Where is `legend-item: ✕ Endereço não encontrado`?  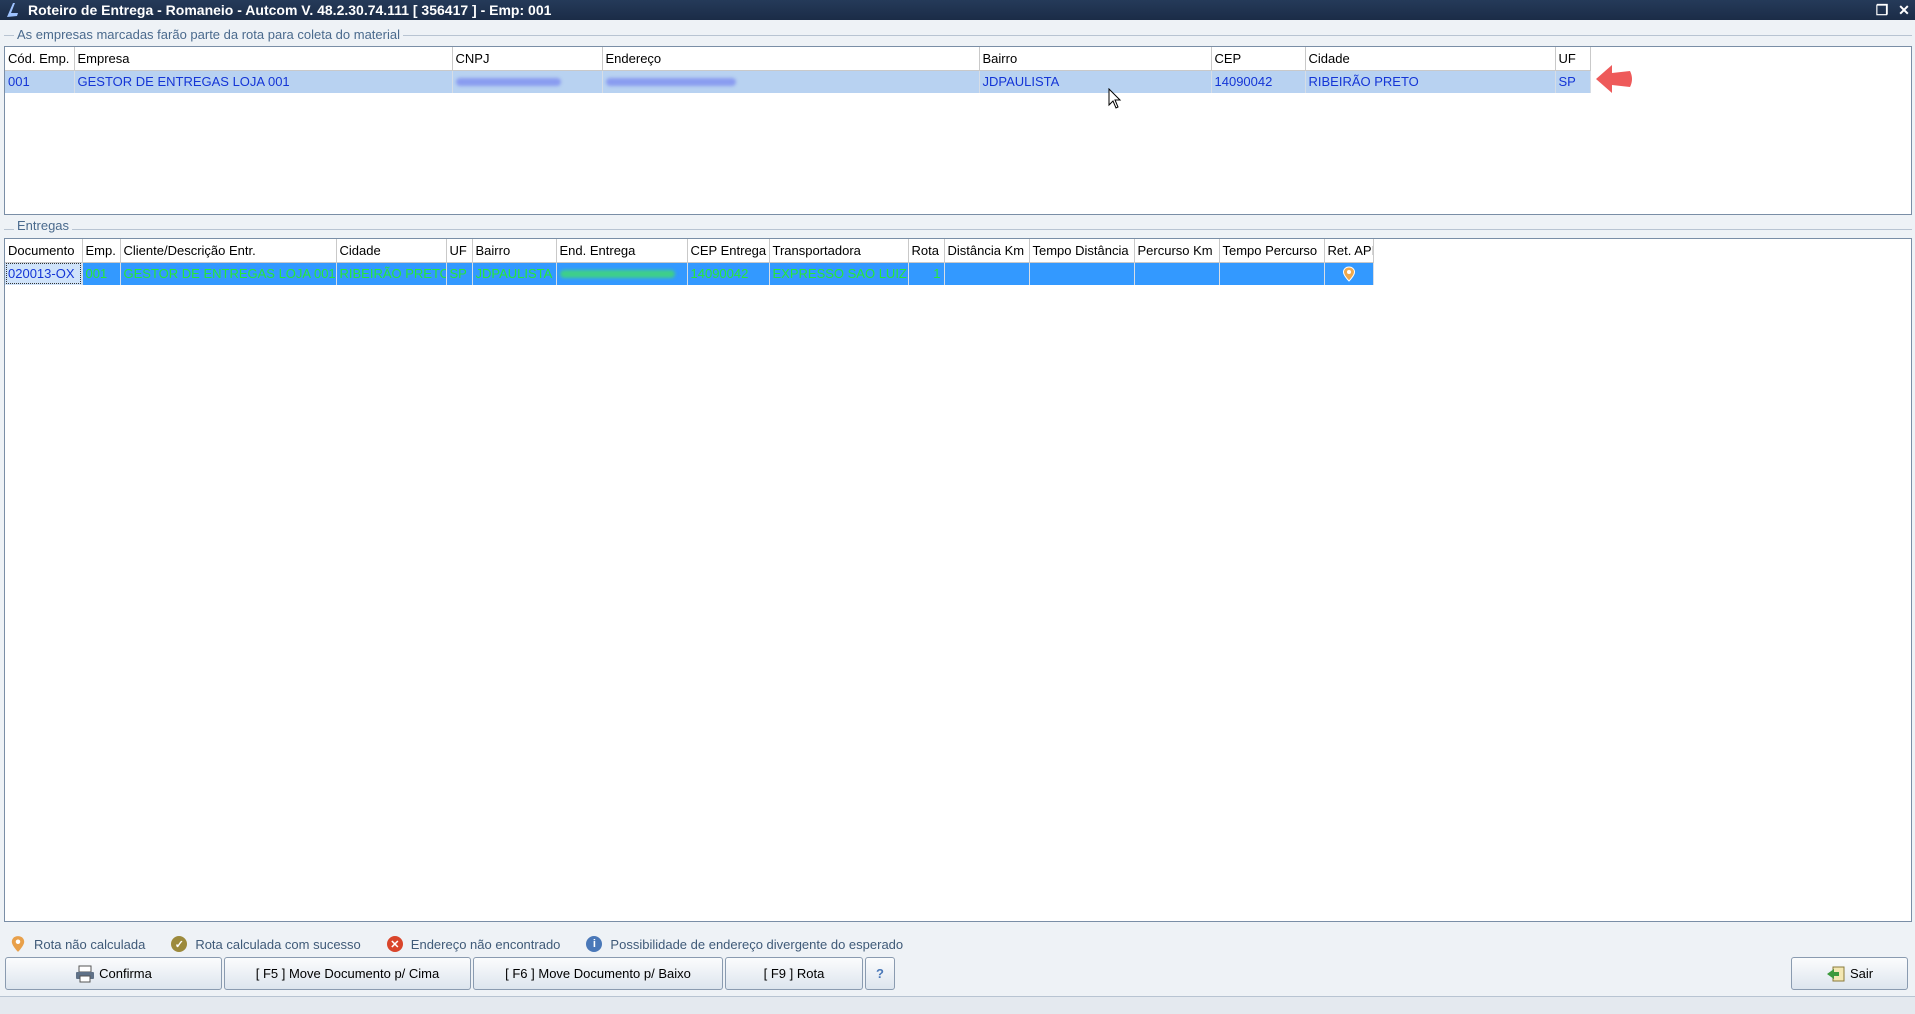 legend-item: ✕ Endereço não encontrado is located at coordinates (473, 944).